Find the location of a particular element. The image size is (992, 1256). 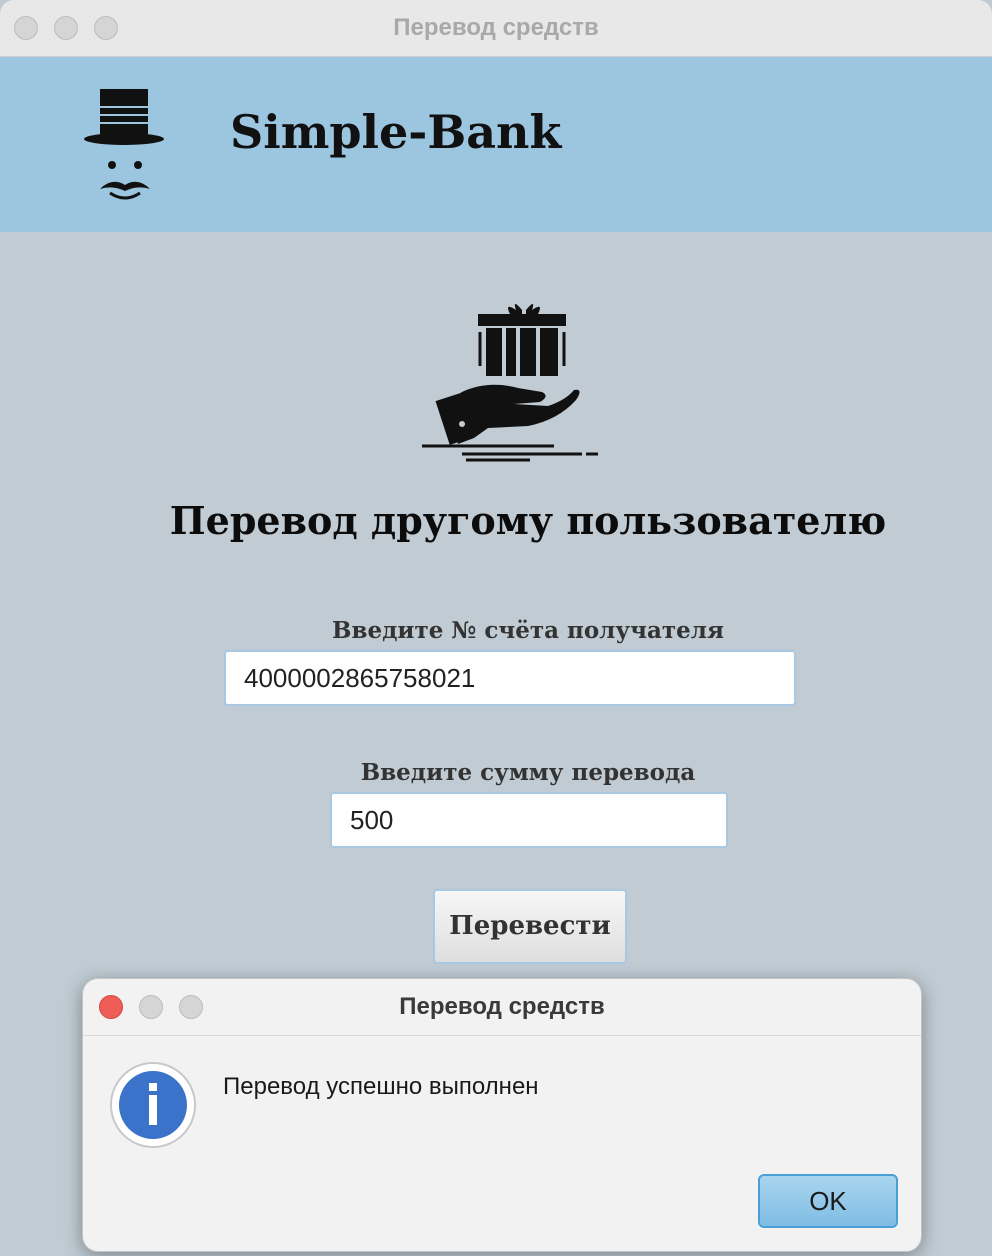

dialog-title: Перевод средств is located at coordinates (502, 1006).